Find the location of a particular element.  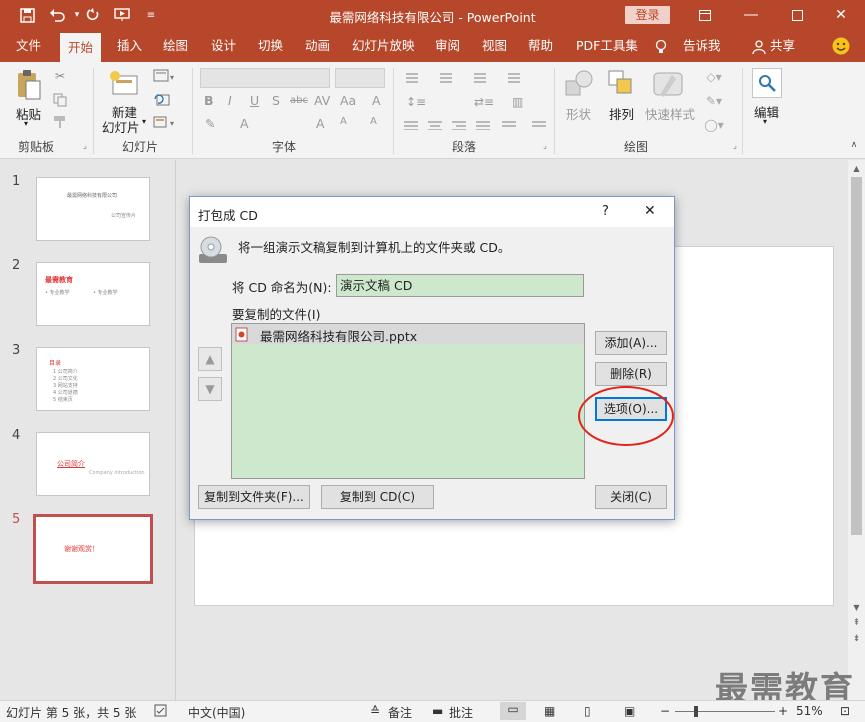

paste-dropdown-icon: ▾ is located at coordinates (26, 123).